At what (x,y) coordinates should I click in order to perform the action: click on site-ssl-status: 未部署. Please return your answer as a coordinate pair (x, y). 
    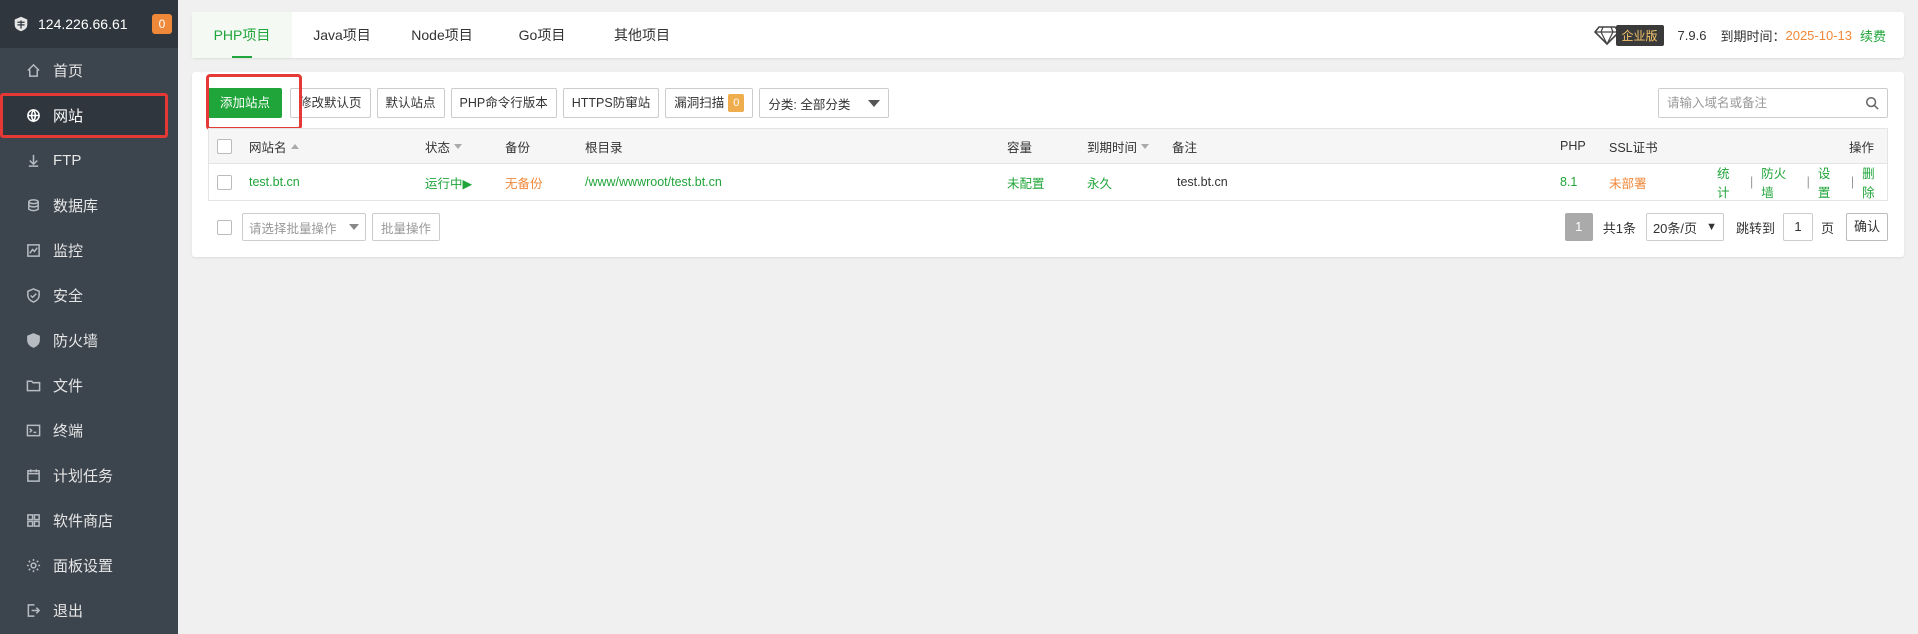
    Looking at the image, I should click on (1628, 182).